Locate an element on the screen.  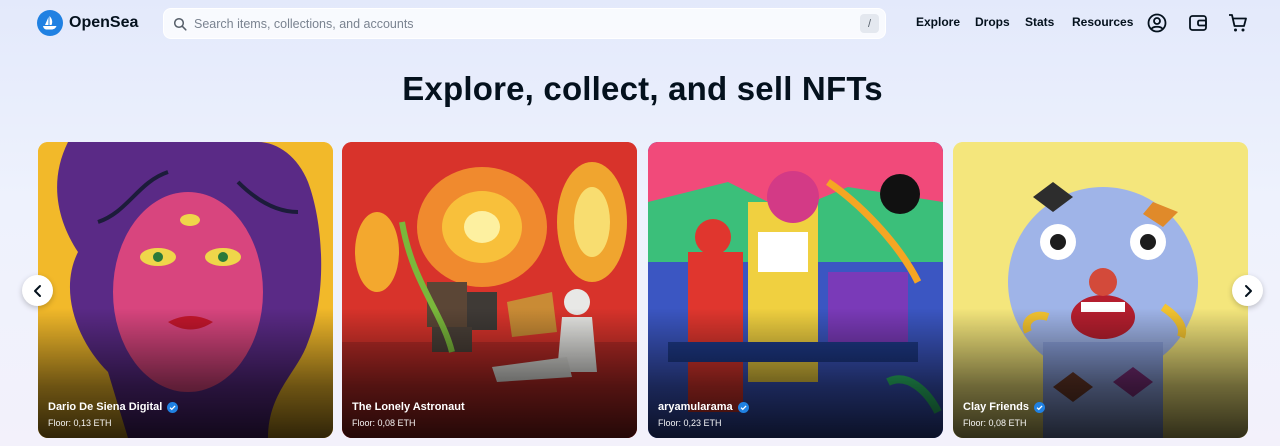
collection-name: The Lonely Astronaut is located at coordinates (408, 407).